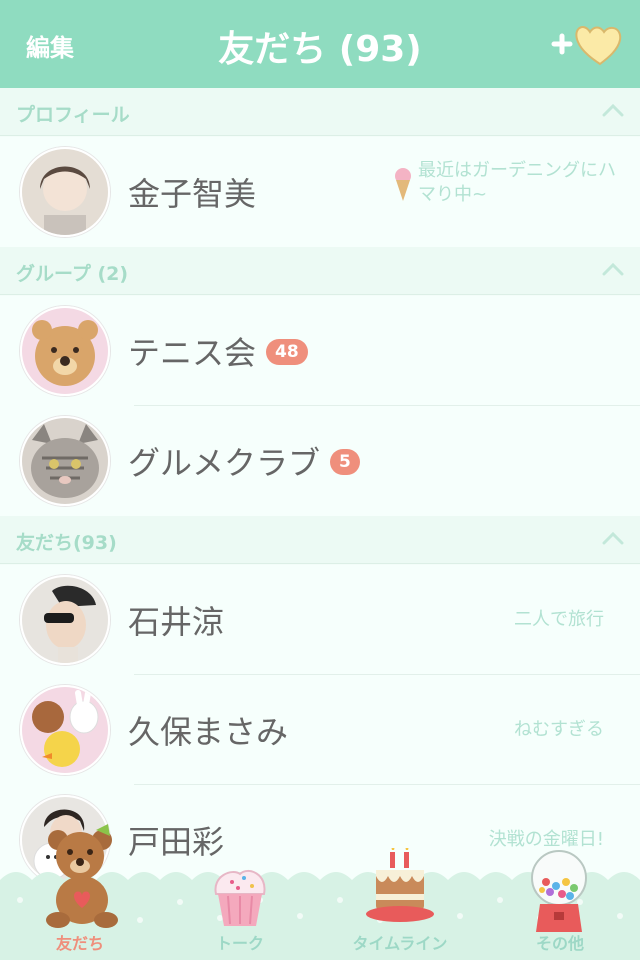 The height and width of the screenshot is (960, 640). I want to click on group-name-row: グルメクラブ 5, so click(244, 461).